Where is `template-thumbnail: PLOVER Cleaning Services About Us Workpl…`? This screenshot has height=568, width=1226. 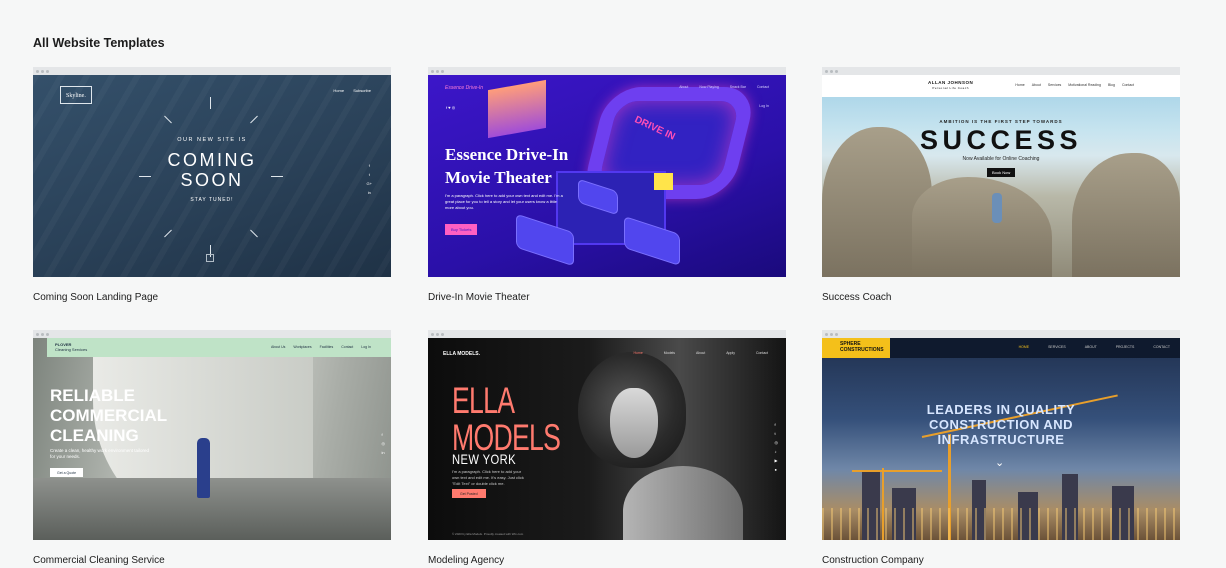
template-thumbnail: PLOVER Cleaning Services About Us Workpl… is located at coordinates (212, 439).